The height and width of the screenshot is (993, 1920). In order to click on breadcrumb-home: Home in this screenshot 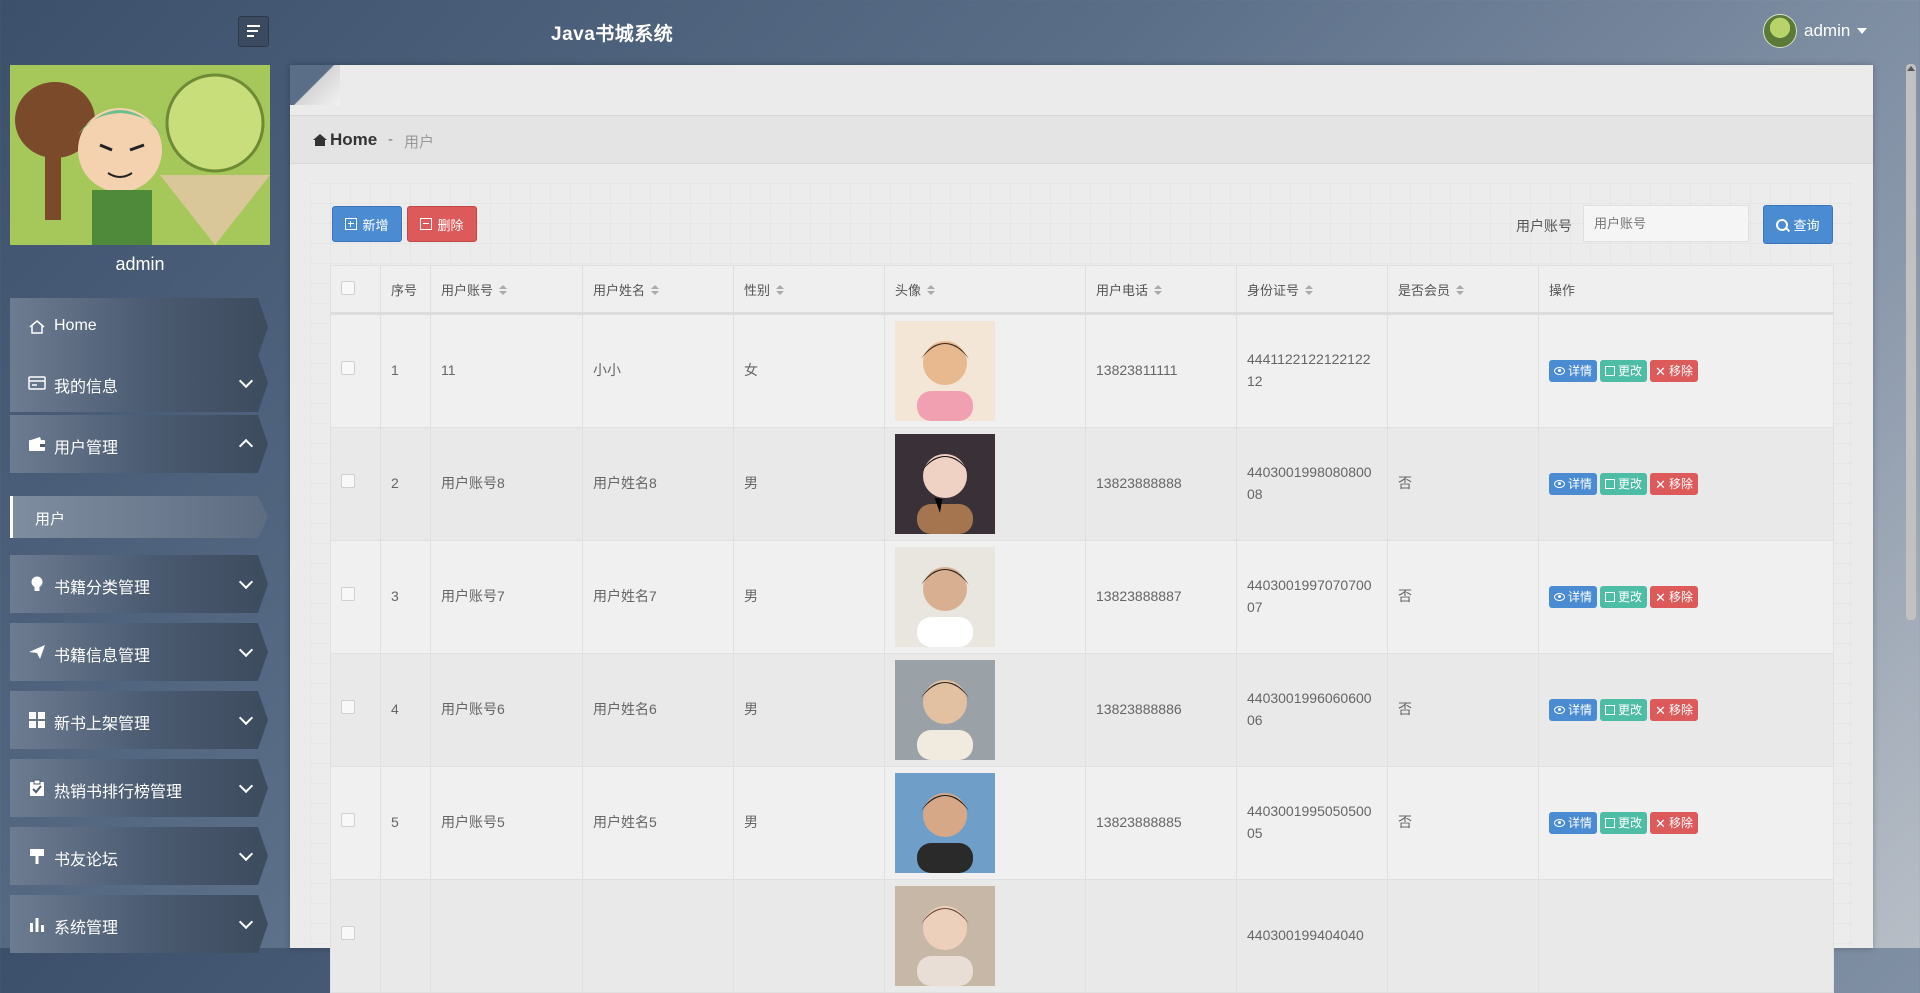, I will do `click(345, 140)`.